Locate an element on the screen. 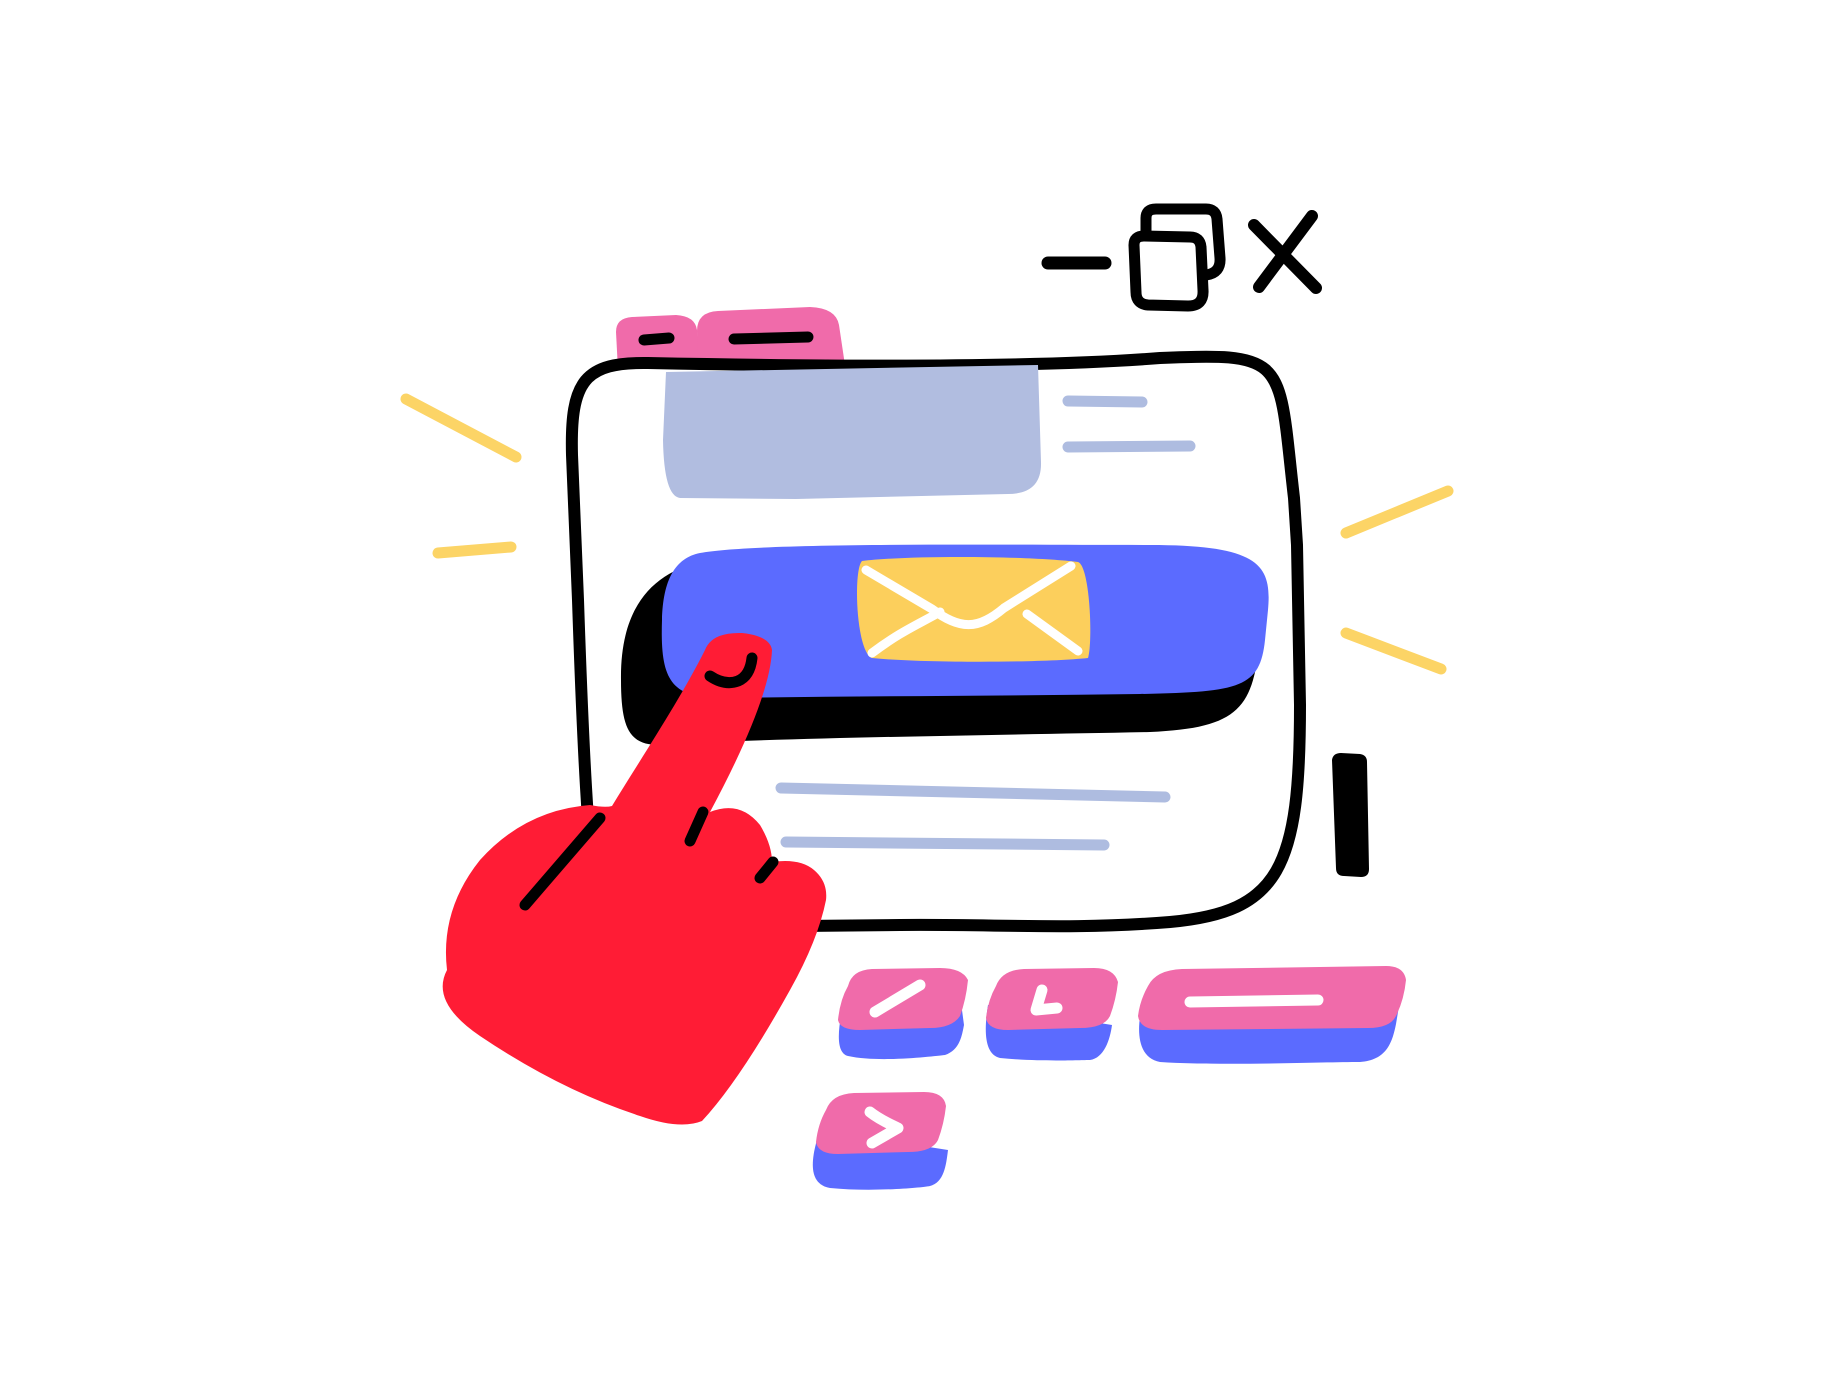  text-cursor-icon is located at coordinates (1350, 815).